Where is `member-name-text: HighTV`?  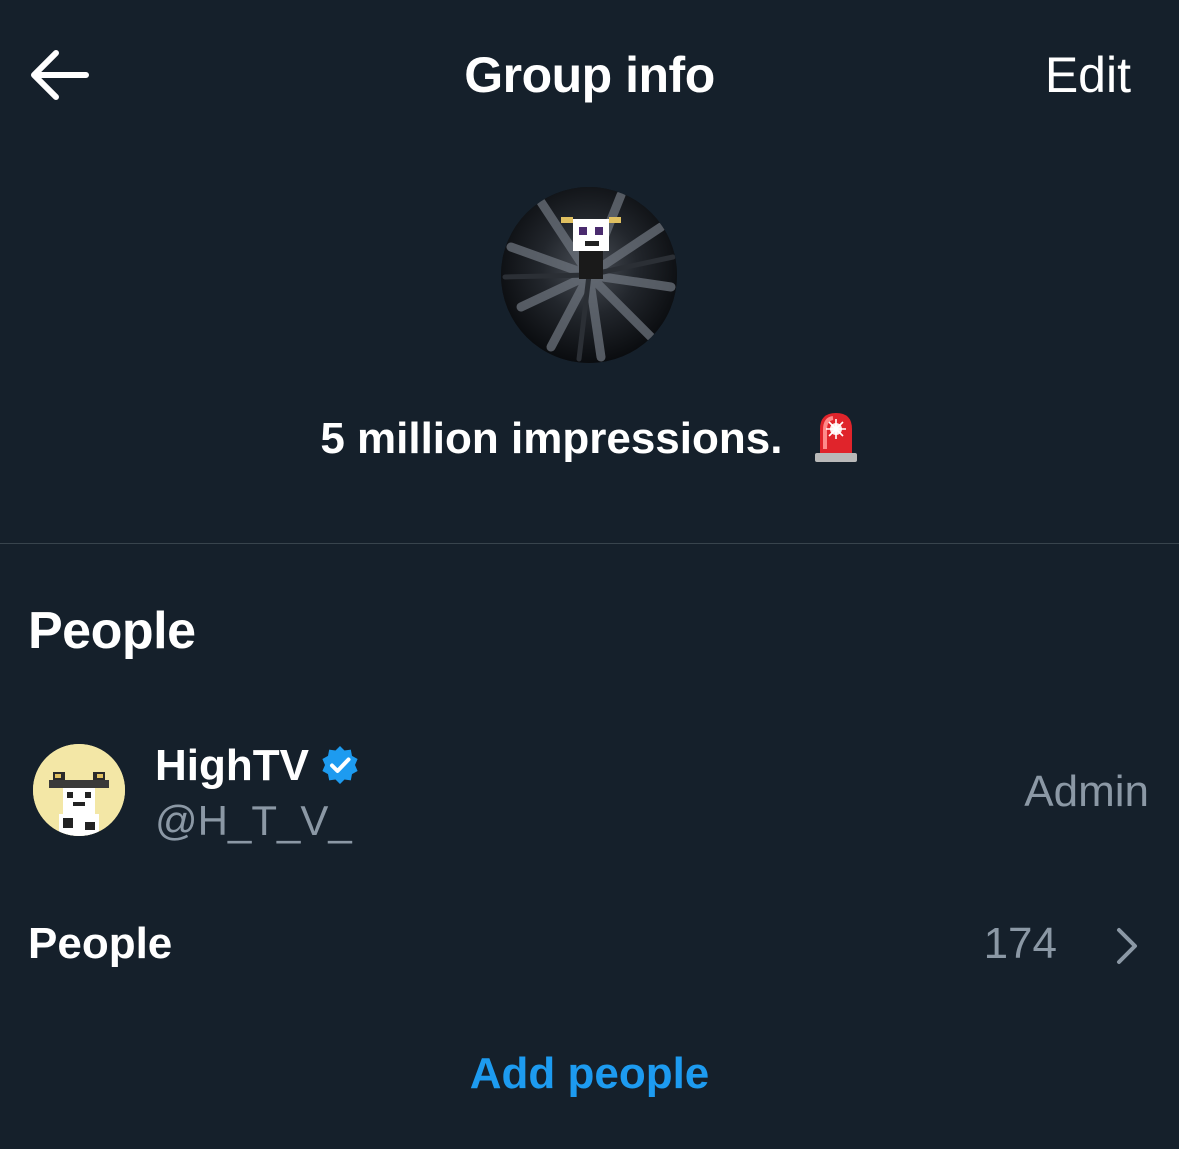
member-name-text: HighTV is located at coordinates (232, 765).